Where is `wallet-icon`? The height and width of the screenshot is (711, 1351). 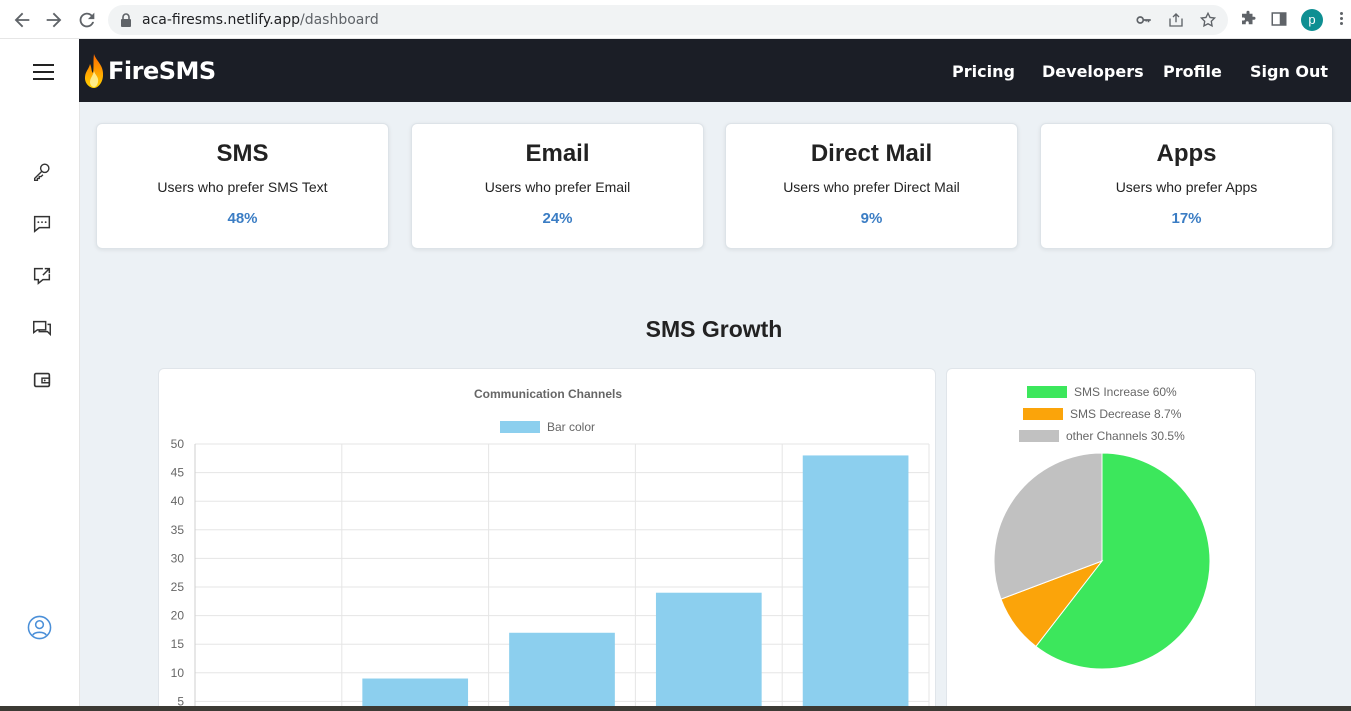 wallet-icon is located at coordinates (42, 380).